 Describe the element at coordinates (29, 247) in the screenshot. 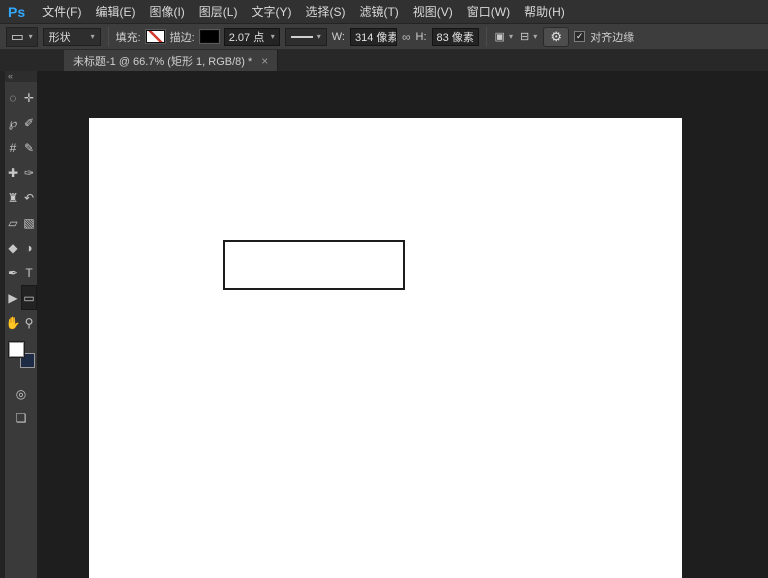

I see `dodge-tool: ◑` at that location.